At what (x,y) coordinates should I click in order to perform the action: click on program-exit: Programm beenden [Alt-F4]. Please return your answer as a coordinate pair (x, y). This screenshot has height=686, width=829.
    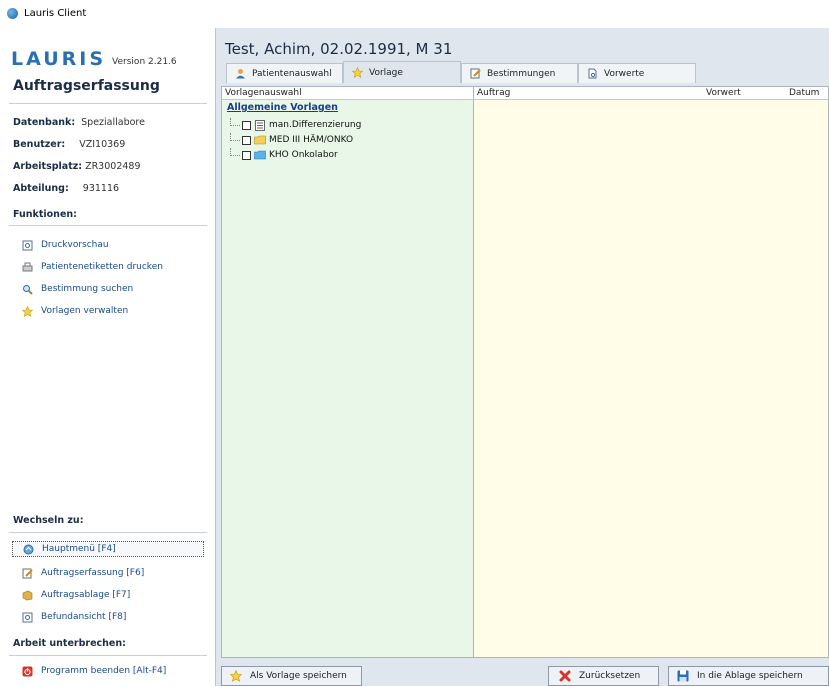
    Looking at the image, I should click on (94, 671).